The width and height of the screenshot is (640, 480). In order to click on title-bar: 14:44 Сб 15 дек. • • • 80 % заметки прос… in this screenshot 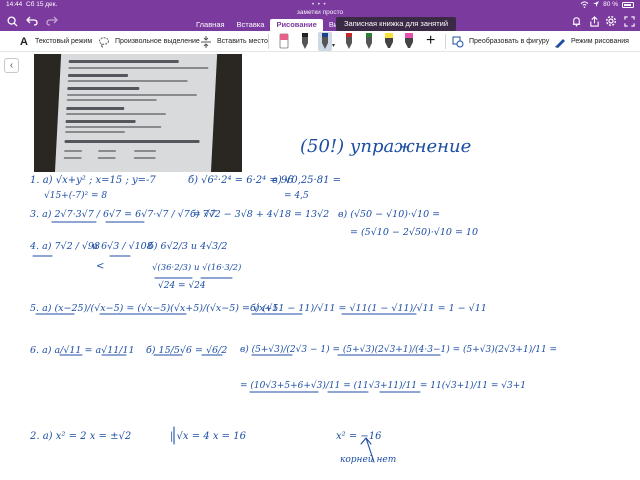, I will do `click(320, 15)`.